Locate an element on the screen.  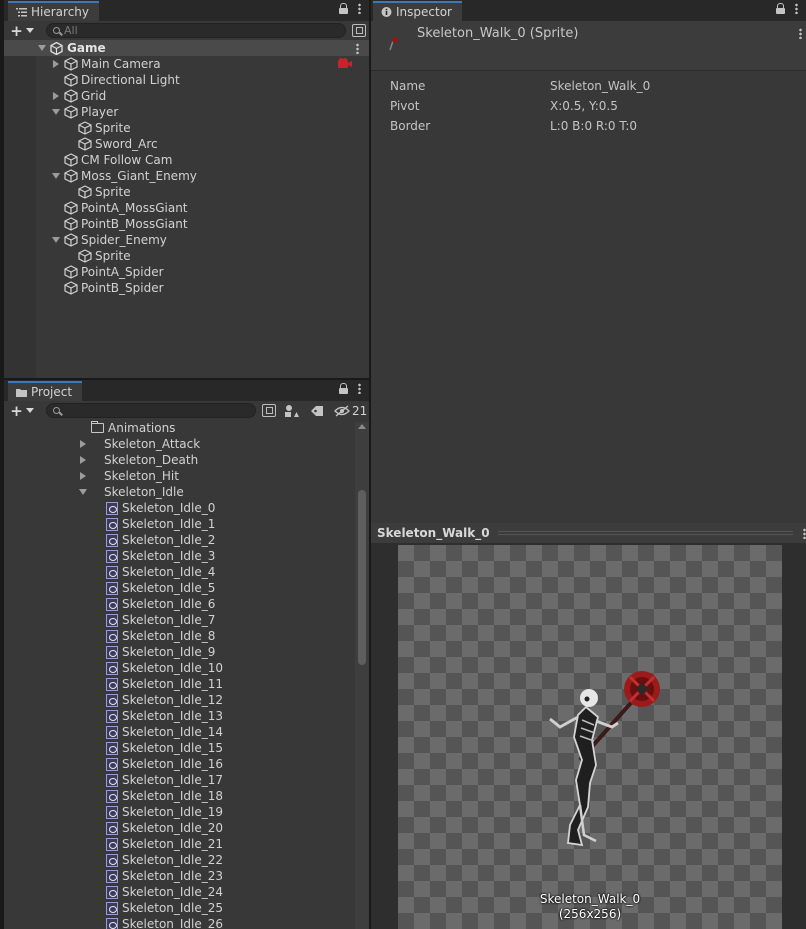
project-asset-row: Skeleton_Idle_12 is located at coordinates (179, 700).